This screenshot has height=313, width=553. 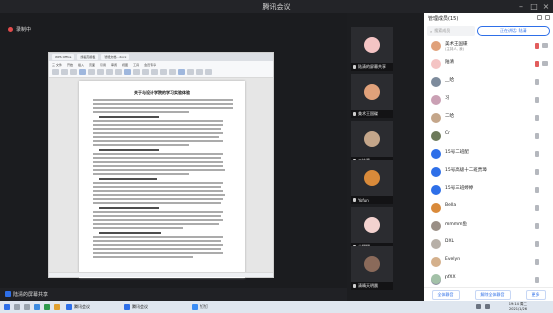 I want to click on browser-icon, so click(x=37, y=307).